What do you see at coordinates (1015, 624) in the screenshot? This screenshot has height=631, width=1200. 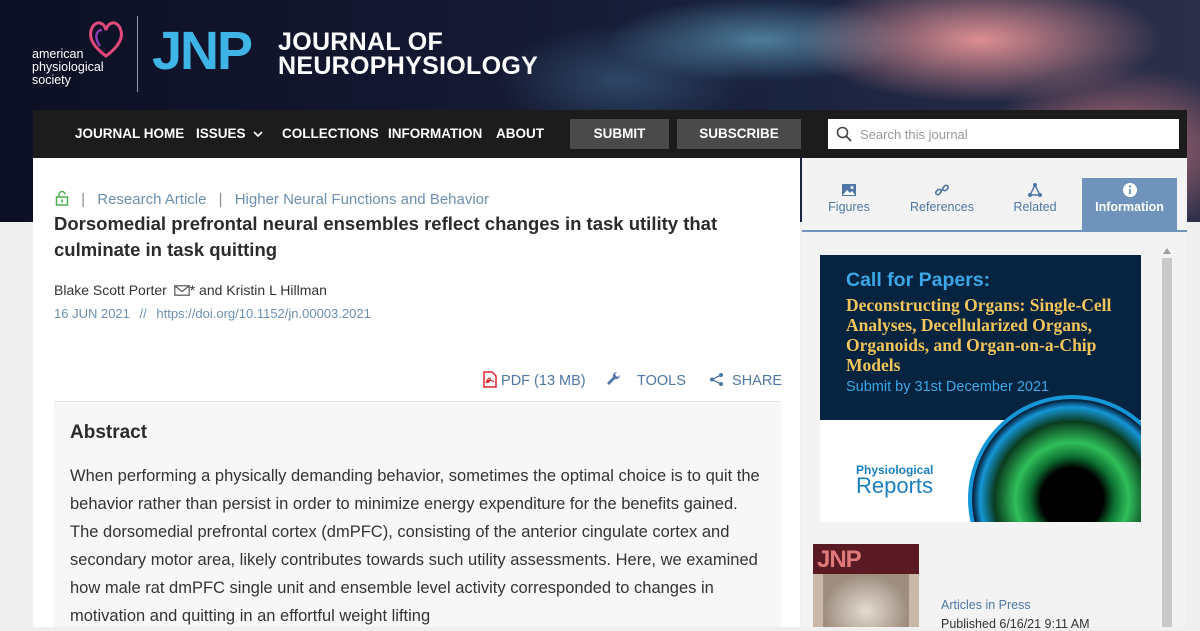 I see `published-date: Published 6/16/21 9:11 AM` at bounding box center [1015, 624].